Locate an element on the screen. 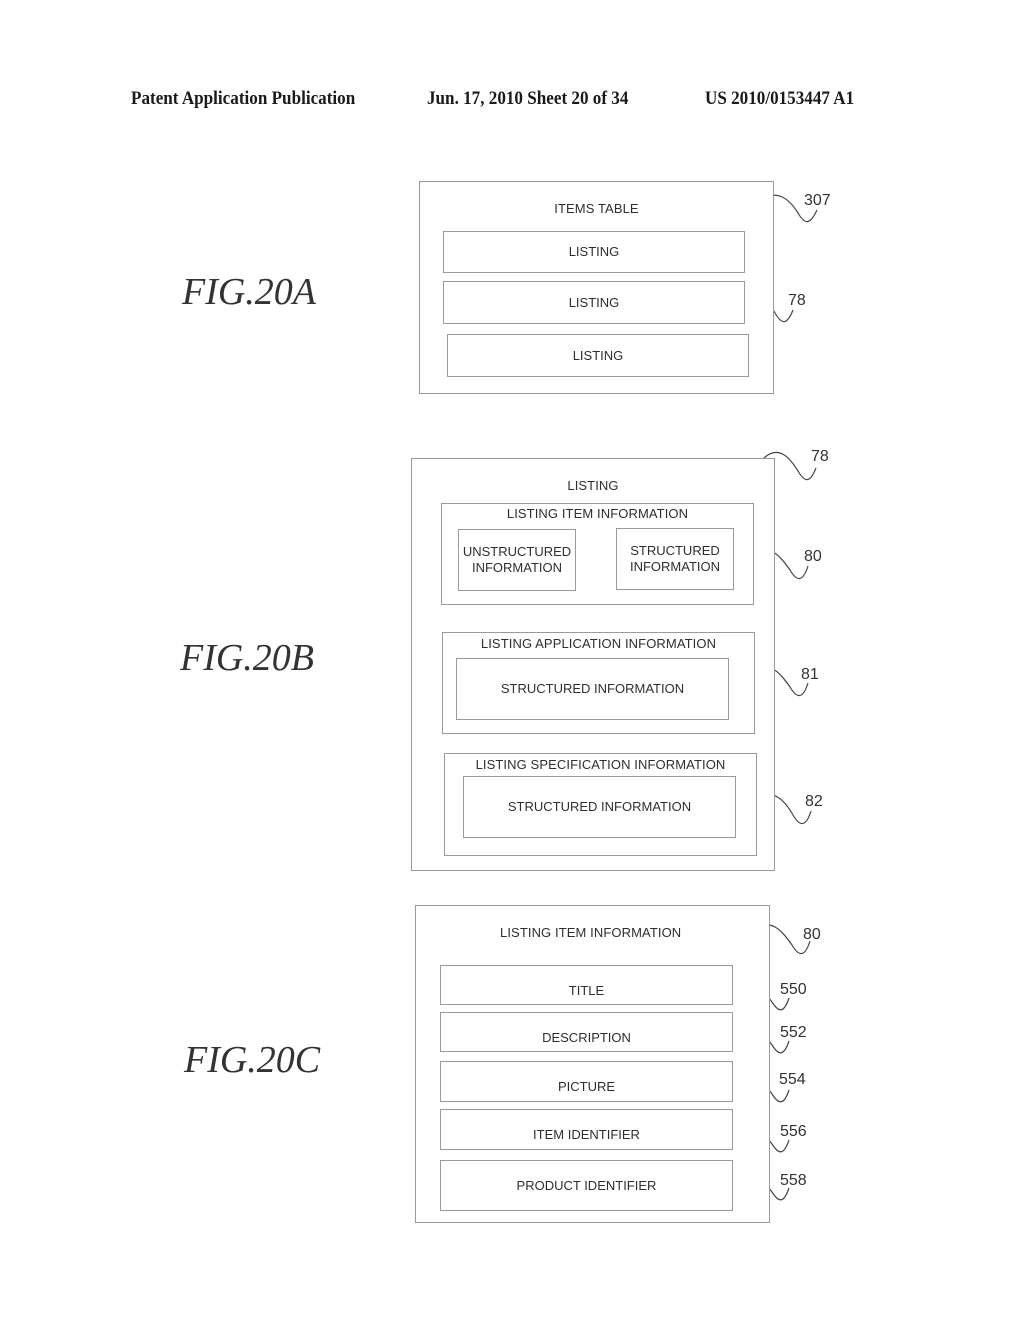 This screenshot has height=1320, width=1024. field-box-description: DESCRIPTION is located at coordinates (586, 1032).